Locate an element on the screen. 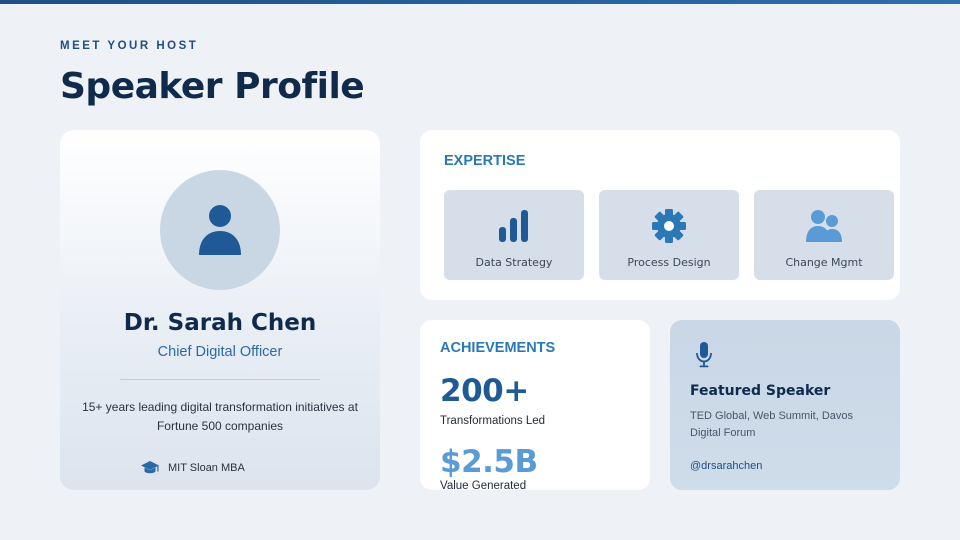  user-icon is located at coordinates (220, 230).